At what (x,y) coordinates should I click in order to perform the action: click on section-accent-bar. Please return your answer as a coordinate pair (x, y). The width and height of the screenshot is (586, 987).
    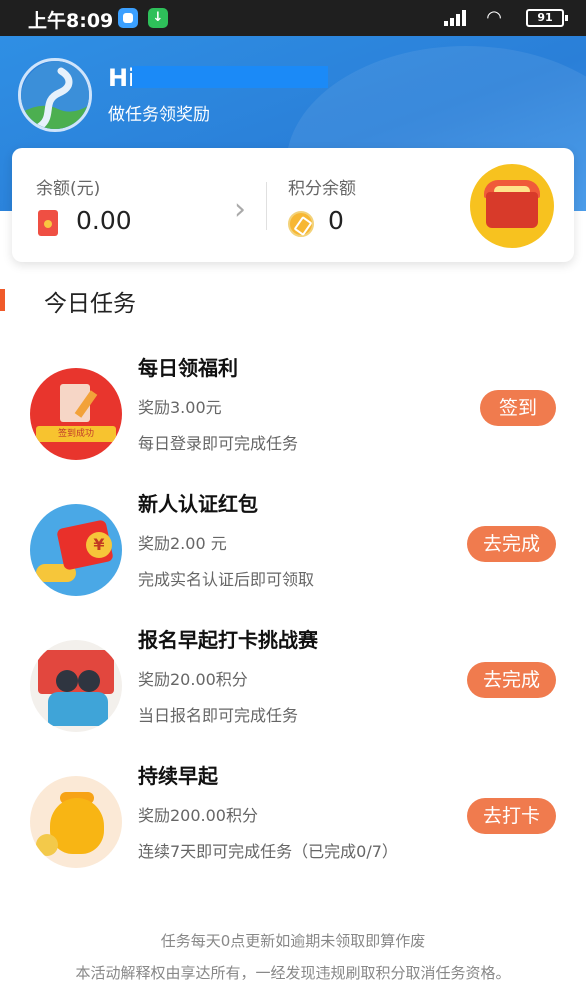
    Looking at the image, I should click on (2, 300).